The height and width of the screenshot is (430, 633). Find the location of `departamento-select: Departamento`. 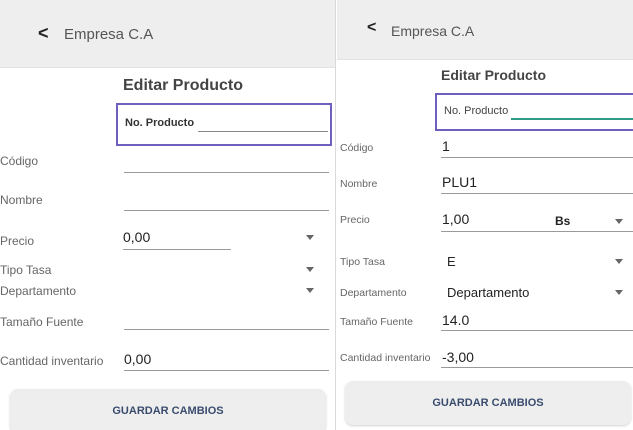

departamento-select: Departamento is located at coordinates (488, 292).